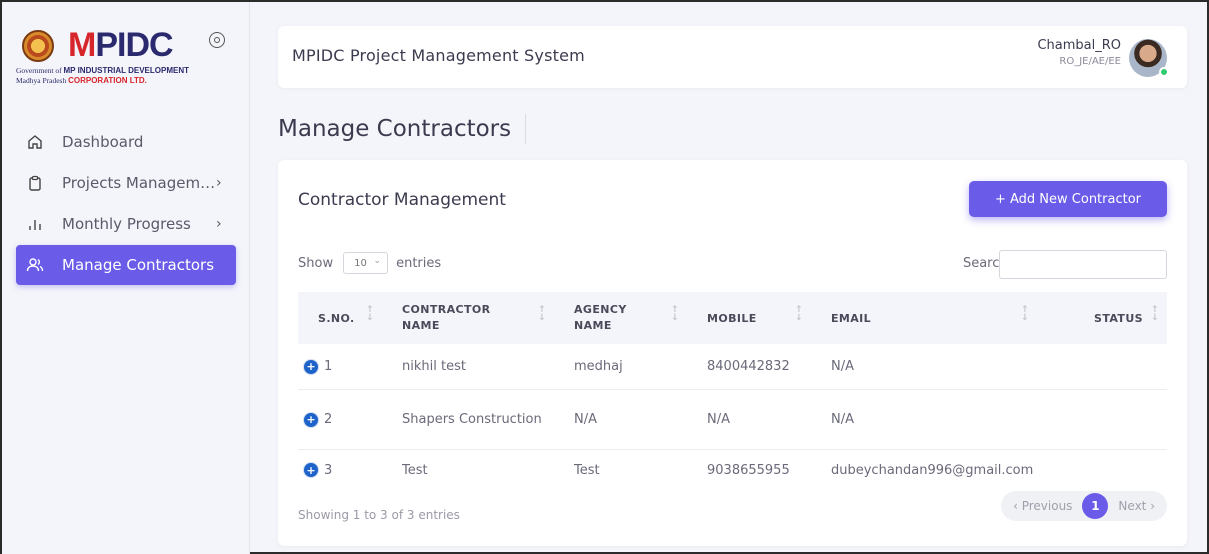 This screenshot has width=1209, height=554. Describe the element at coordinates (415, 470) in the screenshot. I see `contractor-name-cell: Test` at that location.